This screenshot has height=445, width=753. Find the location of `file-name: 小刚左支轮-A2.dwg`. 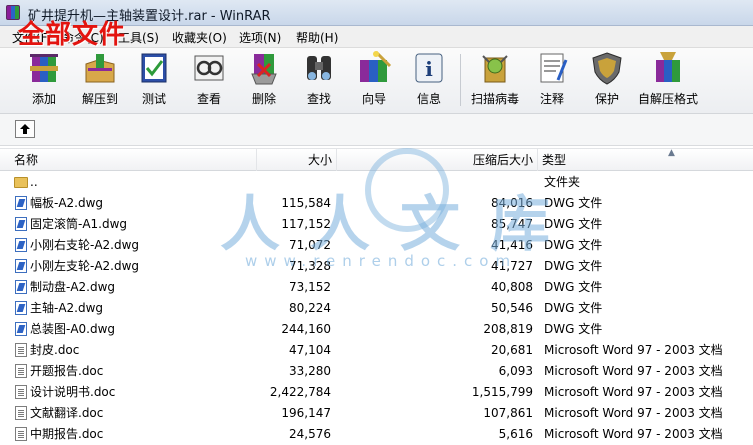

file-name: 小刚左支轮-A2.dwg is located at coordinates (85, 266).